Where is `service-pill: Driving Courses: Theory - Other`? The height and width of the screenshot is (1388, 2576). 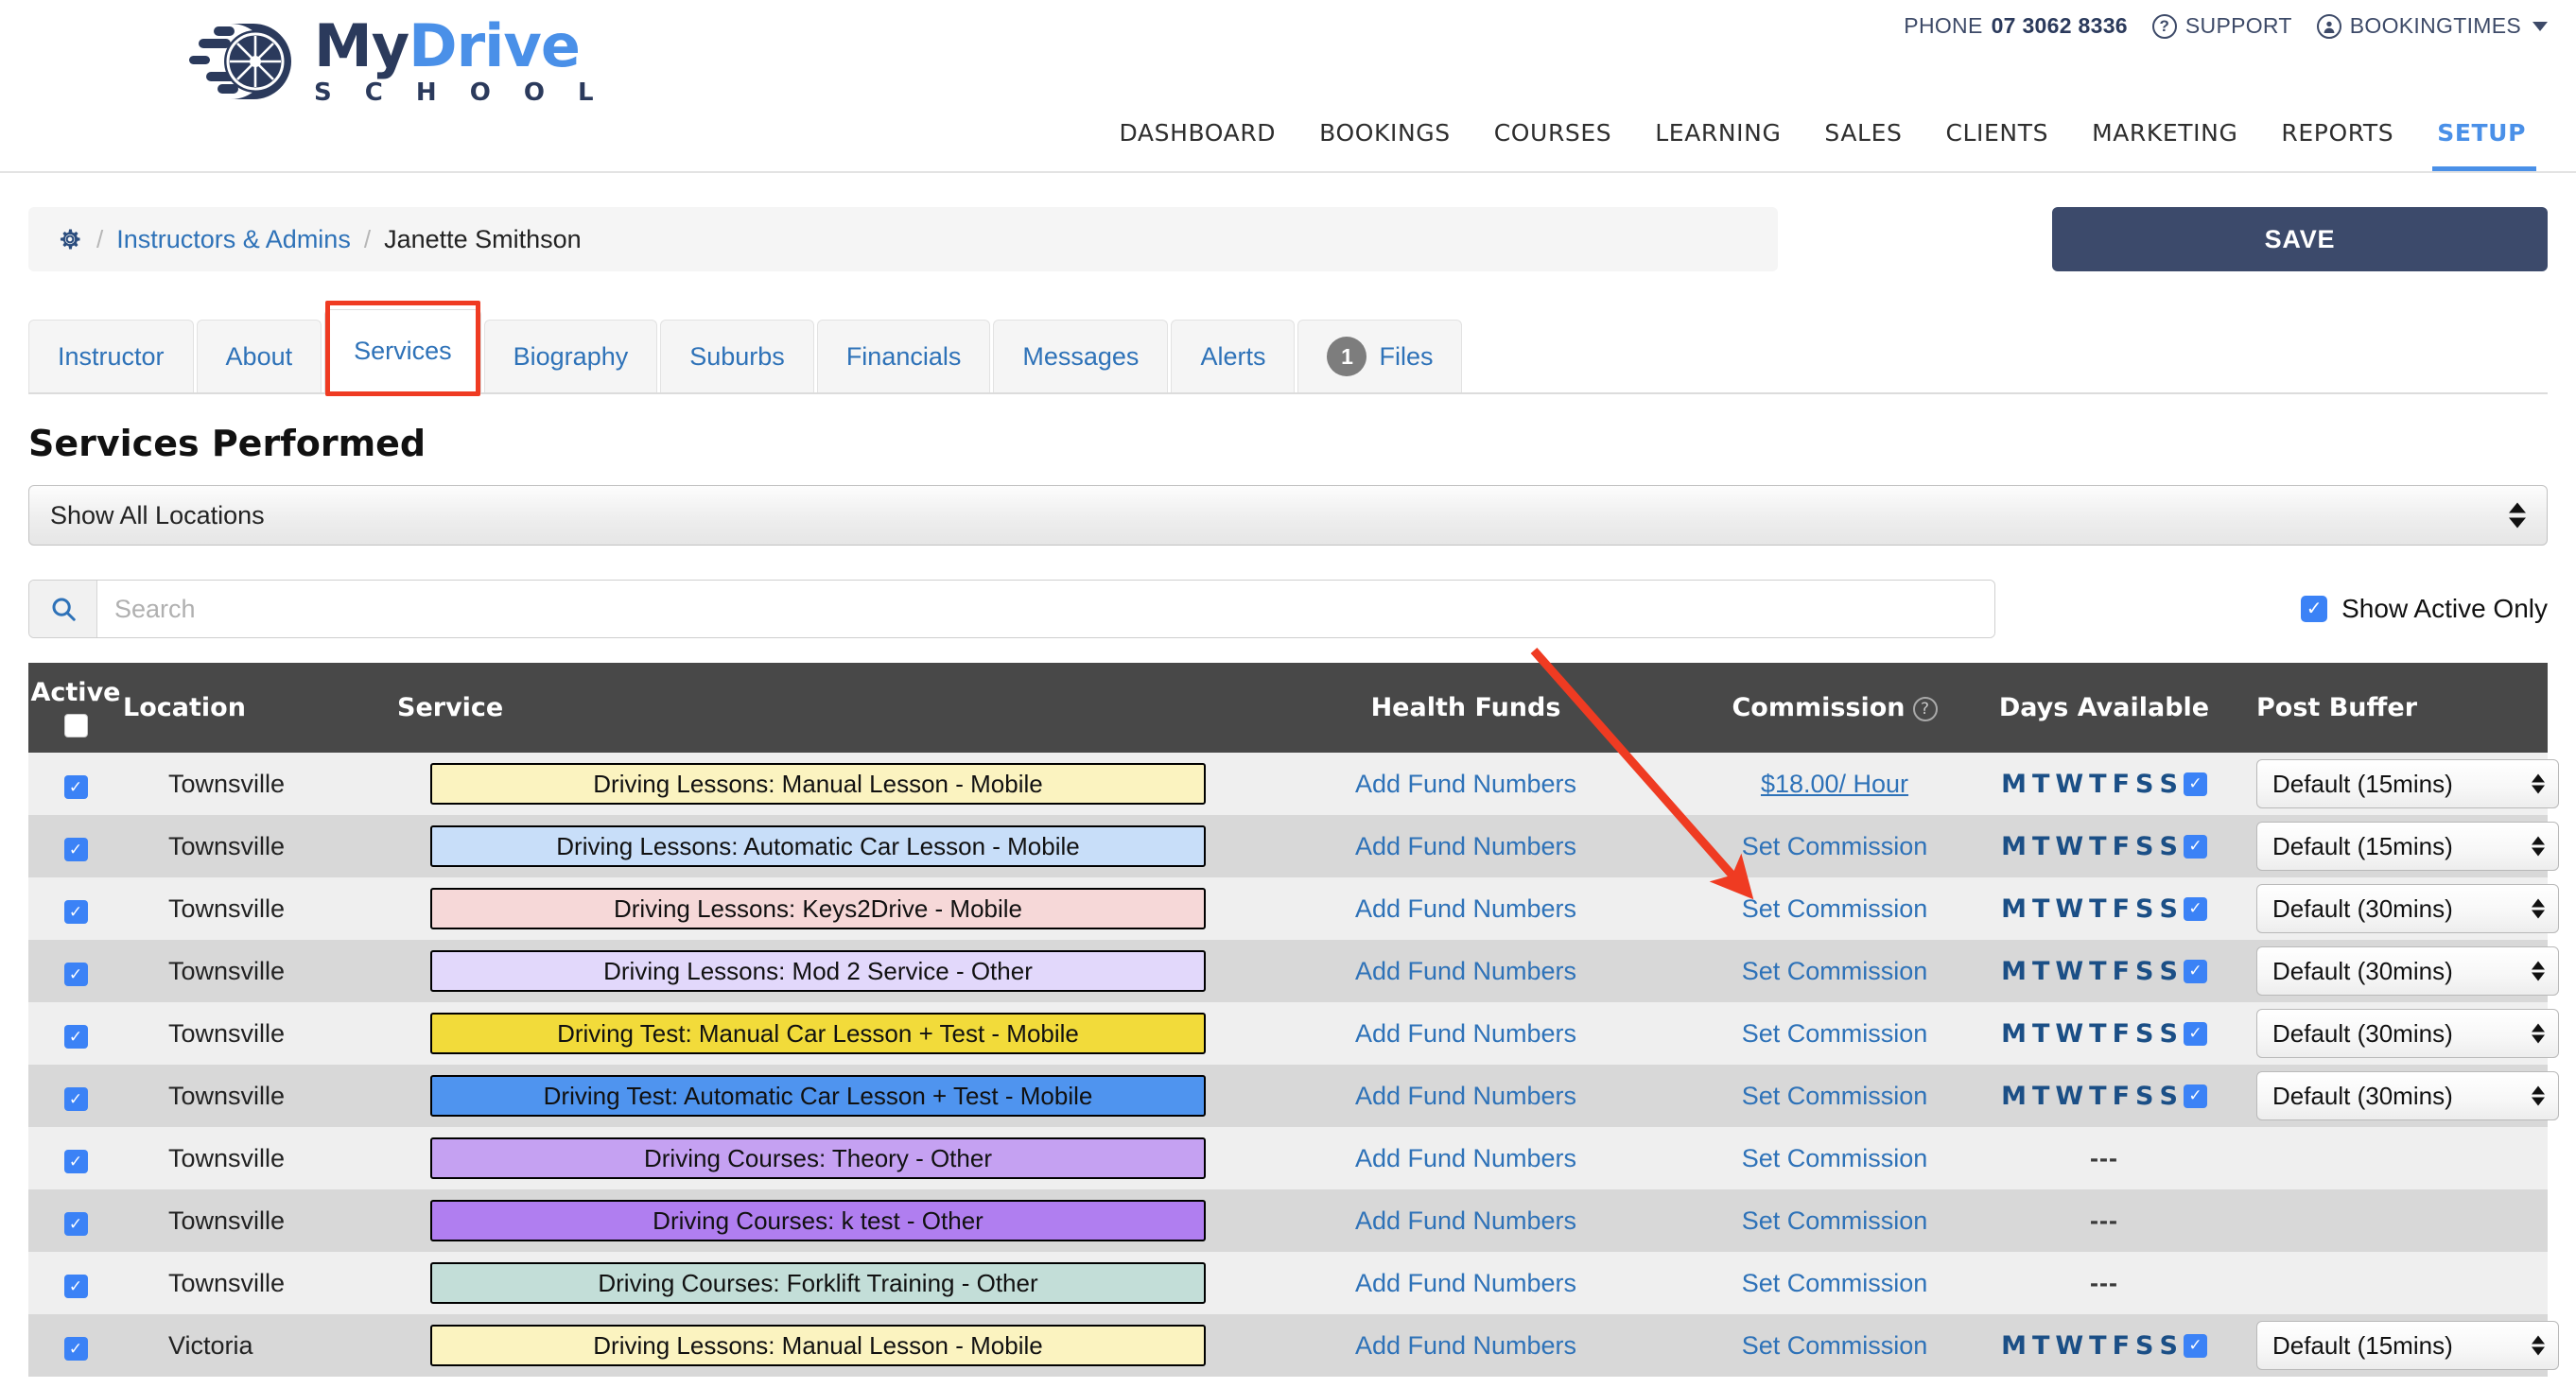
service-pill: Driving Courses: Theory - Other is located at coordinates (818, 1158).